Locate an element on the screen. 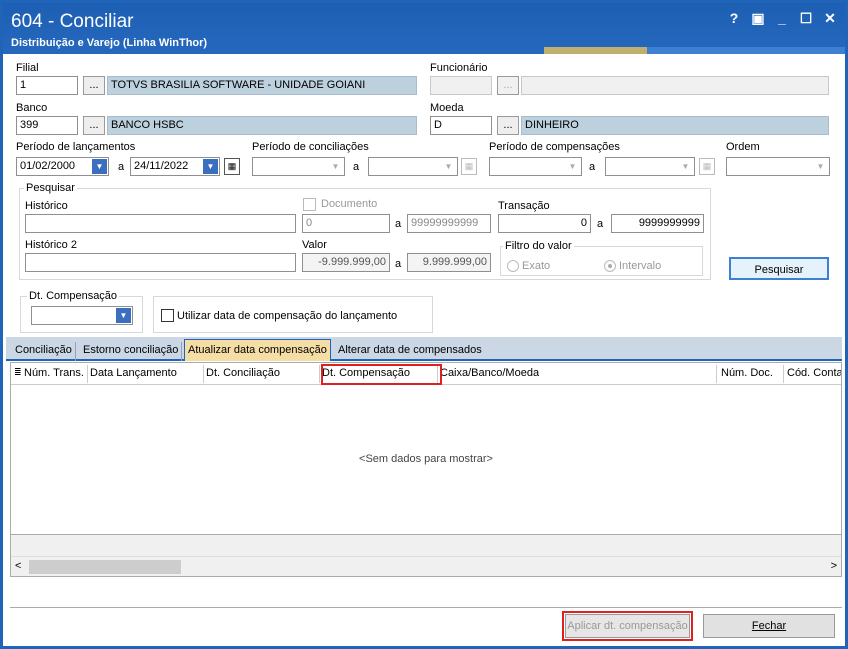 Image resolution: width=848 pixels, height=649 pixels. transacao-to-input: 9999999999 is located at coordinates (657, 223).